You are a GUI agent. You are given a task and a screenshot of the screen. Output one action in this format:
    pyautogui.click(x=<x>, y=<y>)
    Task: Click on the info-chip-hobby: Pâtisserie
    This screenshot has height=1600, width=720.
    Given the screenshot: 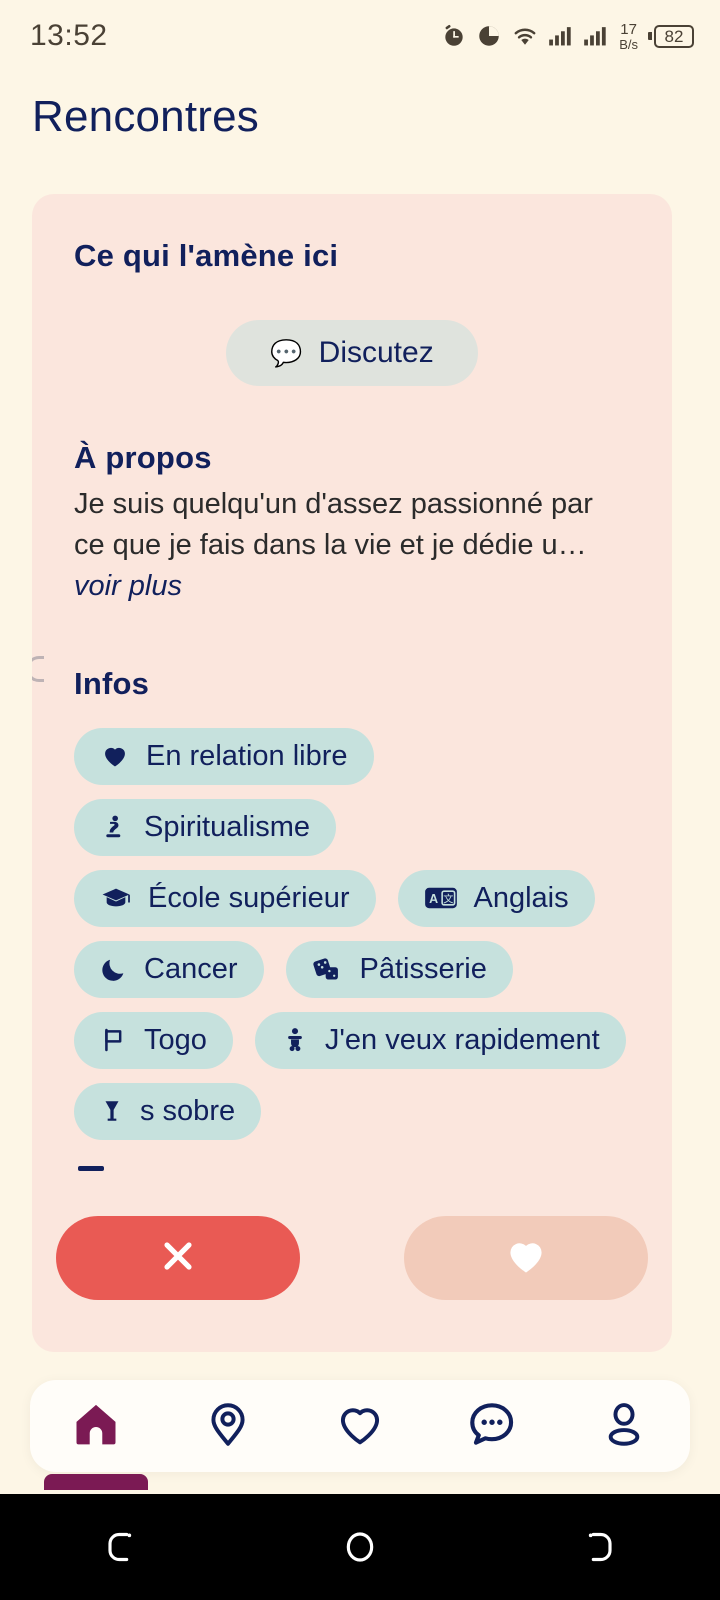 What is the action you would take?
    pyautogui.click(x=399, y=969)
    